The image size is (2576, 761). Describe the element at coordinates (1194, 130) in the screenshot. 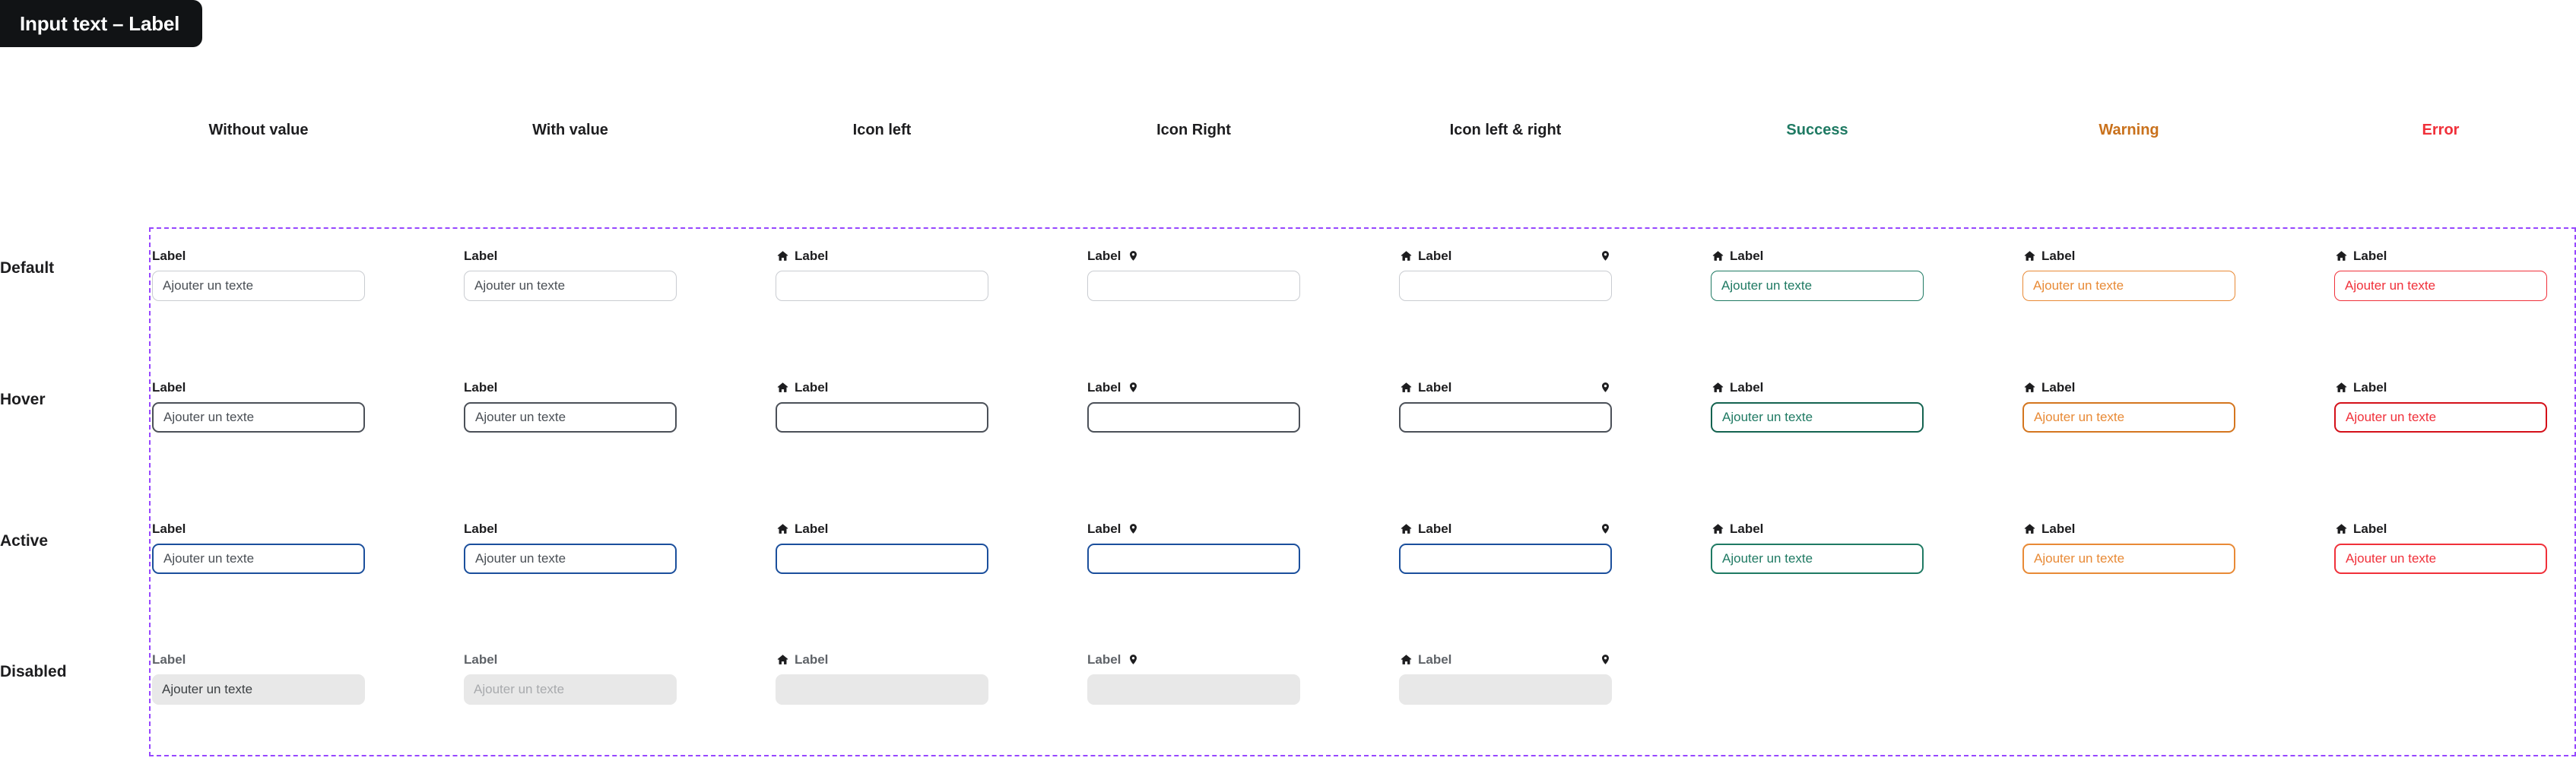

I see `column-header-icon_right: Icon Right` at that location.